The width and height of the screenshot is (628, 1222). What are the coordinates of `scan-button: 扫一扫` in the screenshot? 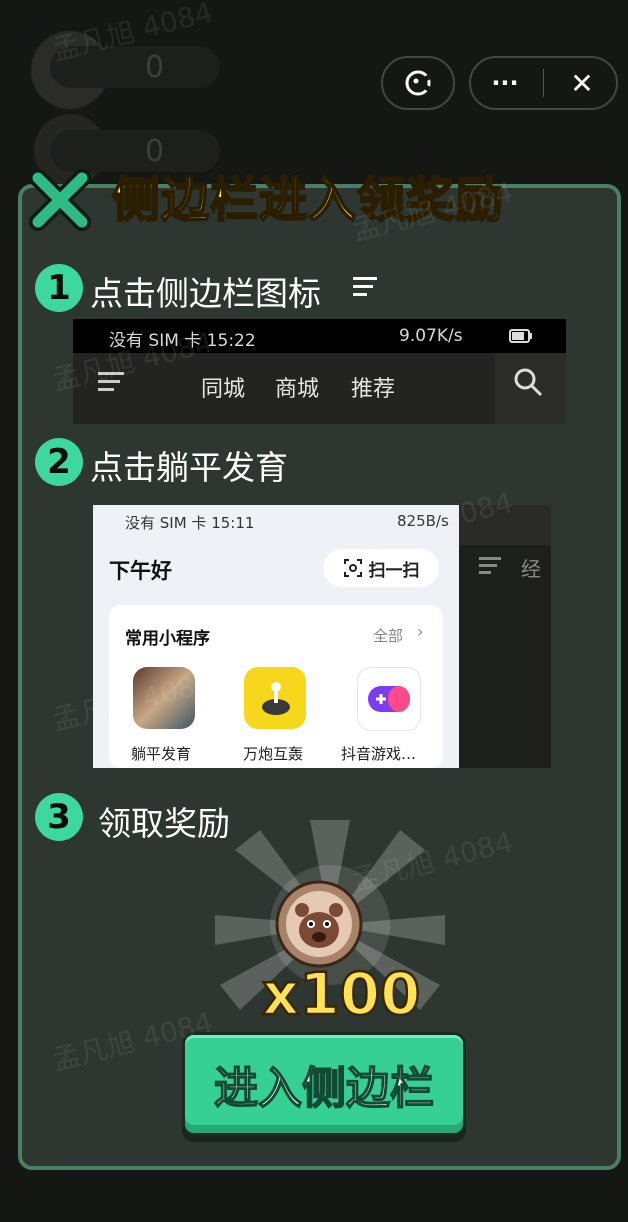 It's located at (381, 568).